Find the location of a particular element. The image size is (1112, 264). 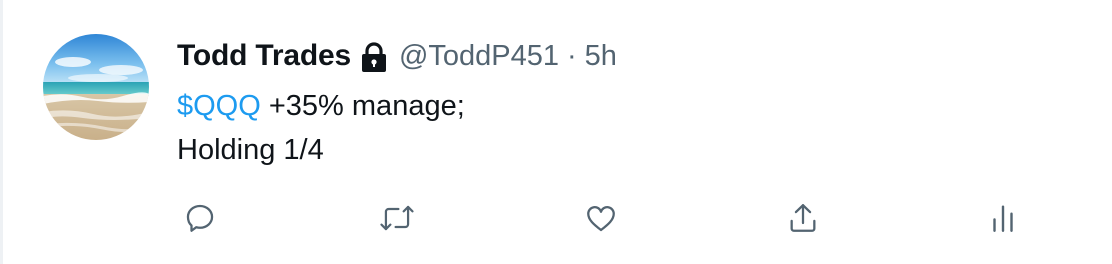

analytics-button is located at coordinates (1003, 218).